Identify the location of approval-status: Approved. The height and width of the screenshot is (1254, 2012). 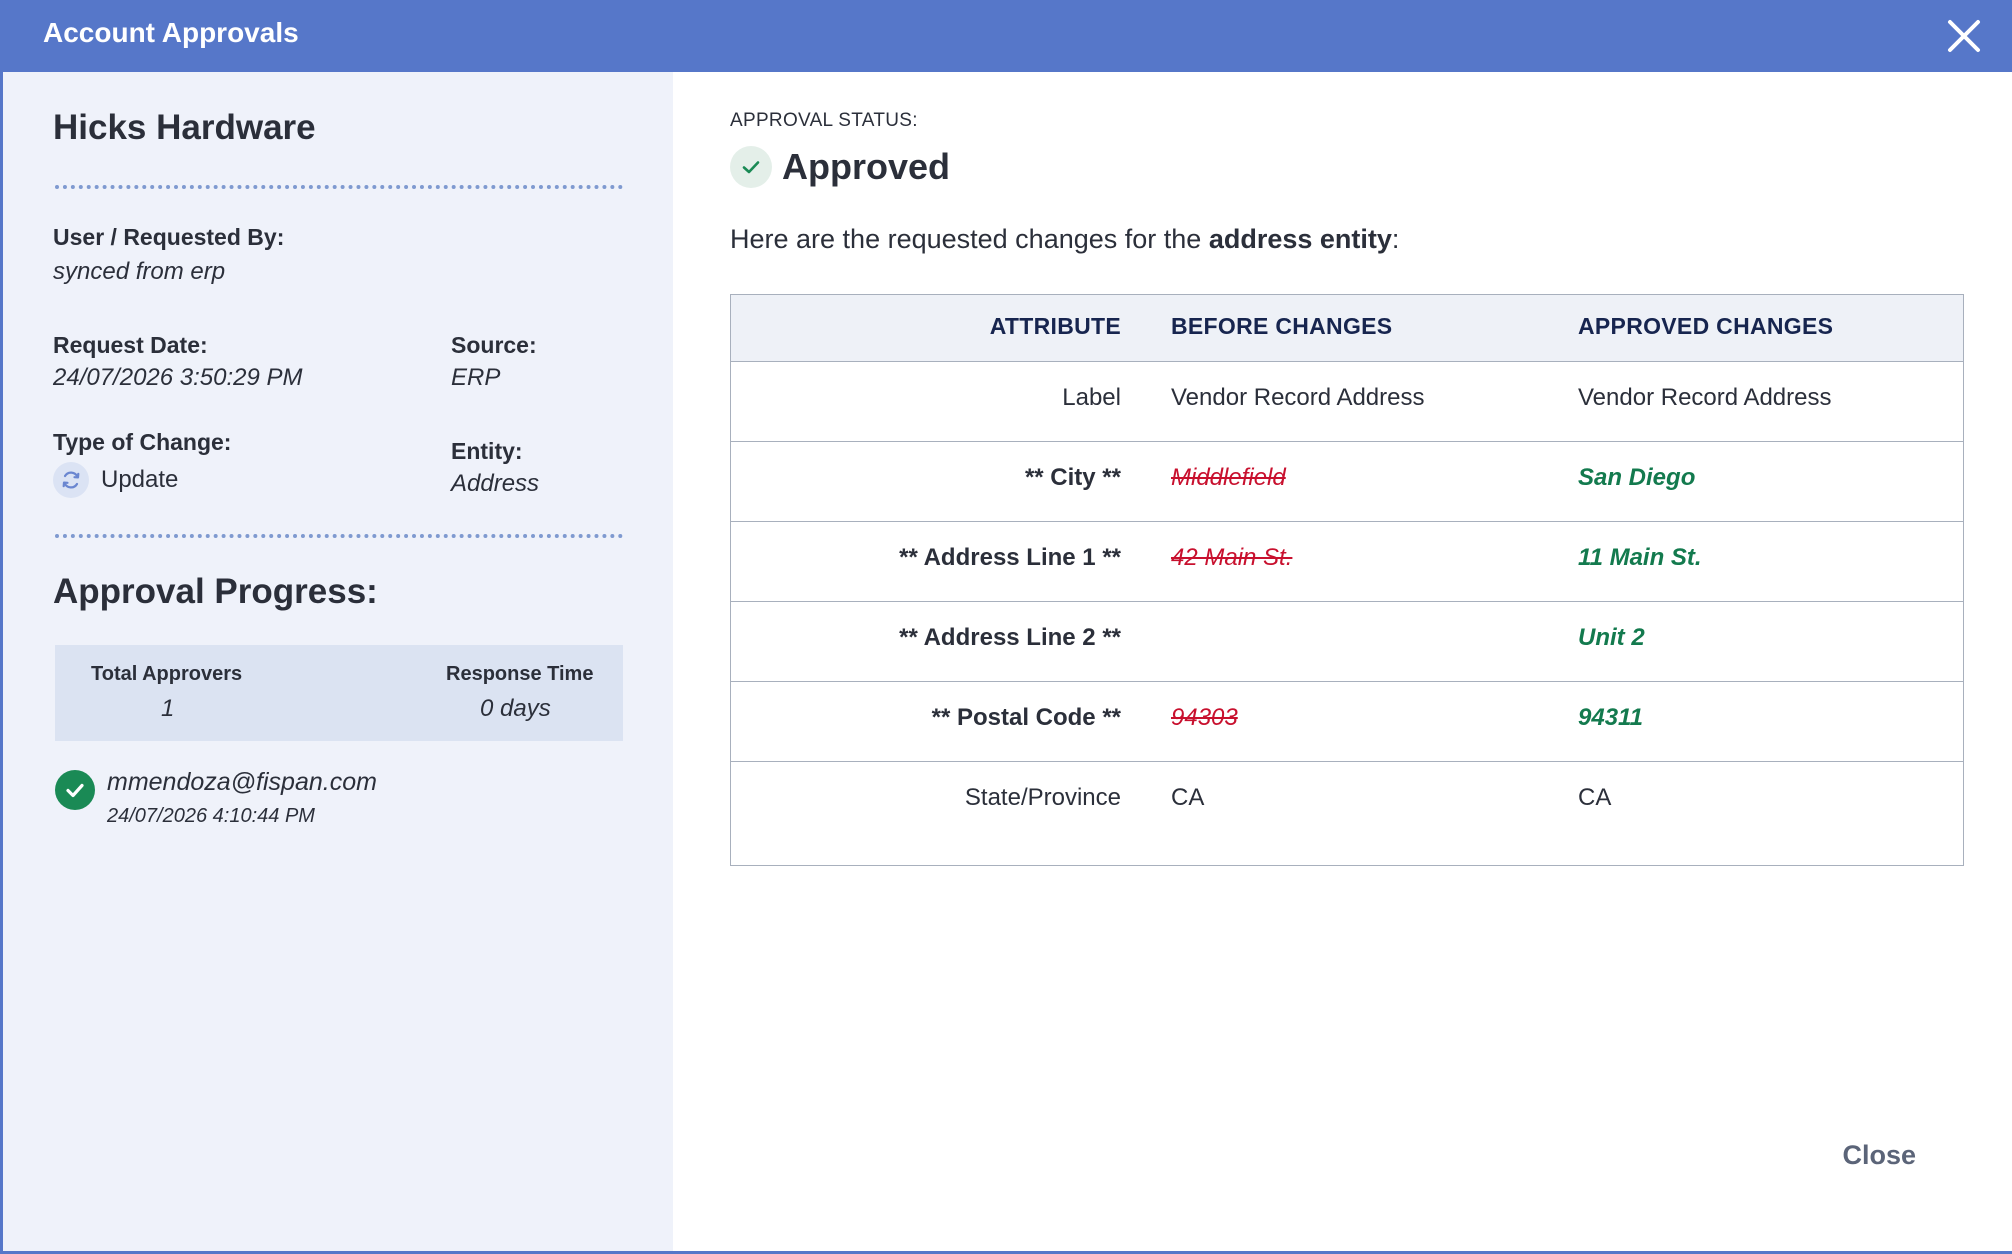
(840, 167).